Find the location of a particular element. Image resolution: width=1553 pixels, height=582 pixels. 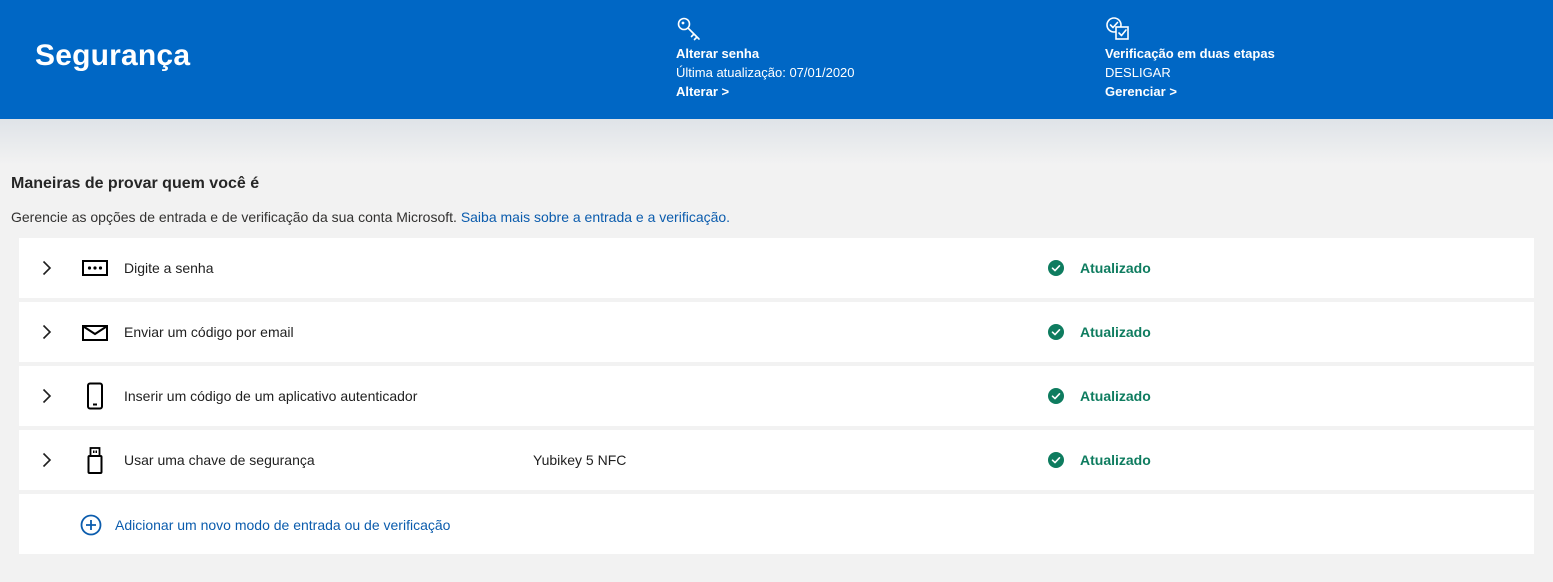

security-key-name: Yubikey 5 NFC is located at coordinates (580, 460).